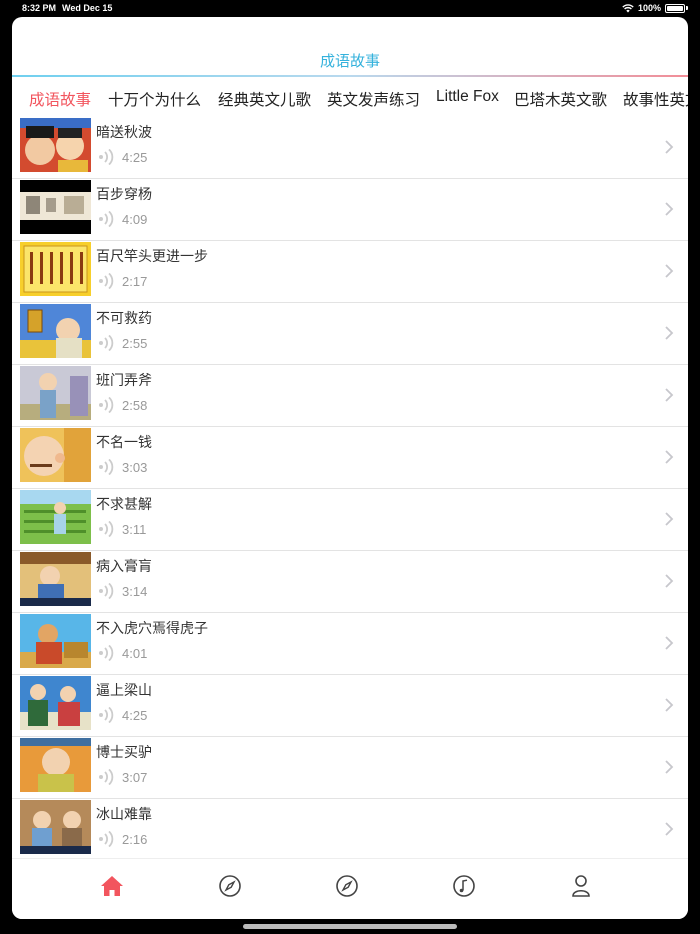 This screenshot has width=700, height=934. Describe the element at coordinates (124, 690) in the screenshot. I see `item-title: 逼上梁山` at that location.